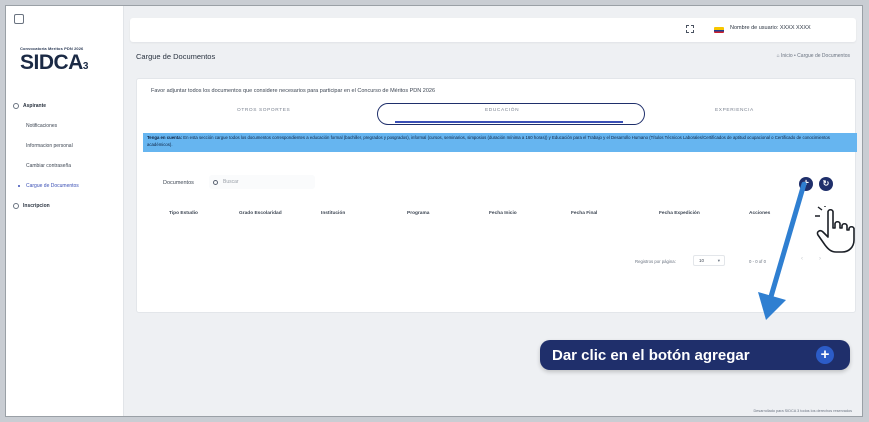  I want to click on col-fecha-final: Fecha Final, so click(584, 213).